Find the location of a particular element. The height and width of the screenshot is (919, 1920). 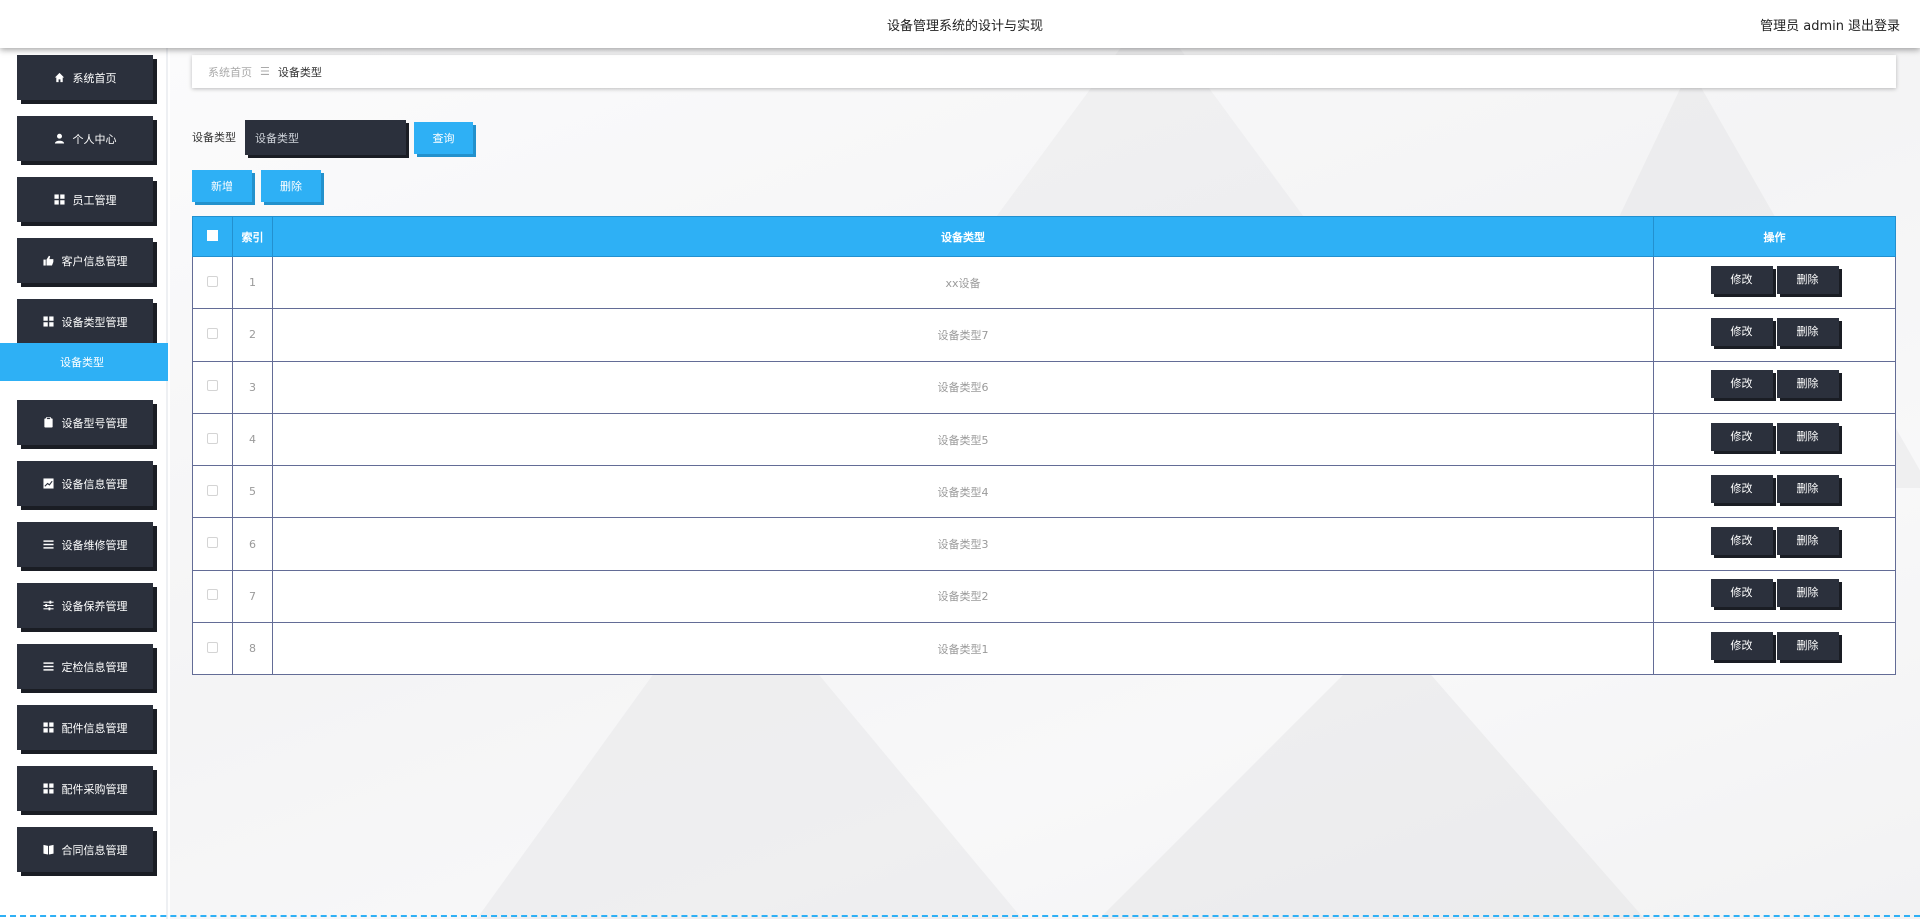

sidebar-item-device-type: 设备类型管理 is located at coordinates (85, 321).